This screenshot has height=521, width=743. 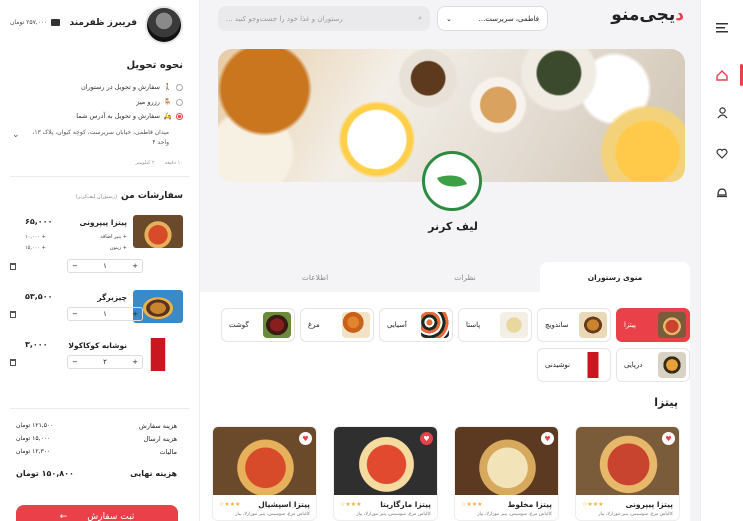 What do you see at coordinates (158, 231) in the screenshot?
I see `order-item-image` at bounding box center [158, 231].